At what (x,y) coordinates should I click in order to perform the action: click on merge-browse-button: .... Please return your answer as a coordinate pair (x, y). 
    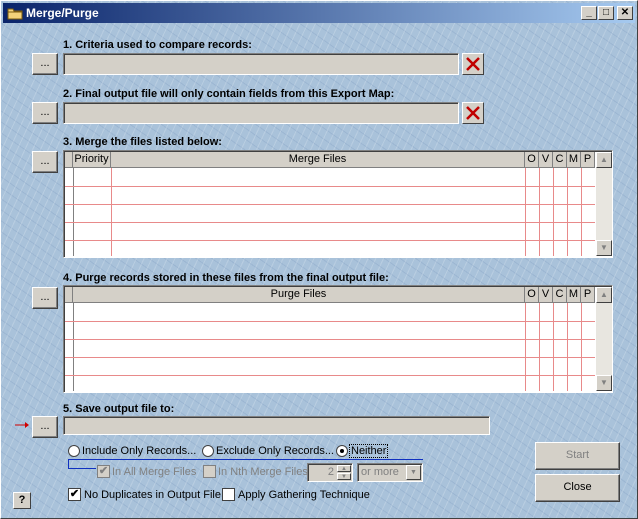
    Looking at the image, I should click on (45, 162).